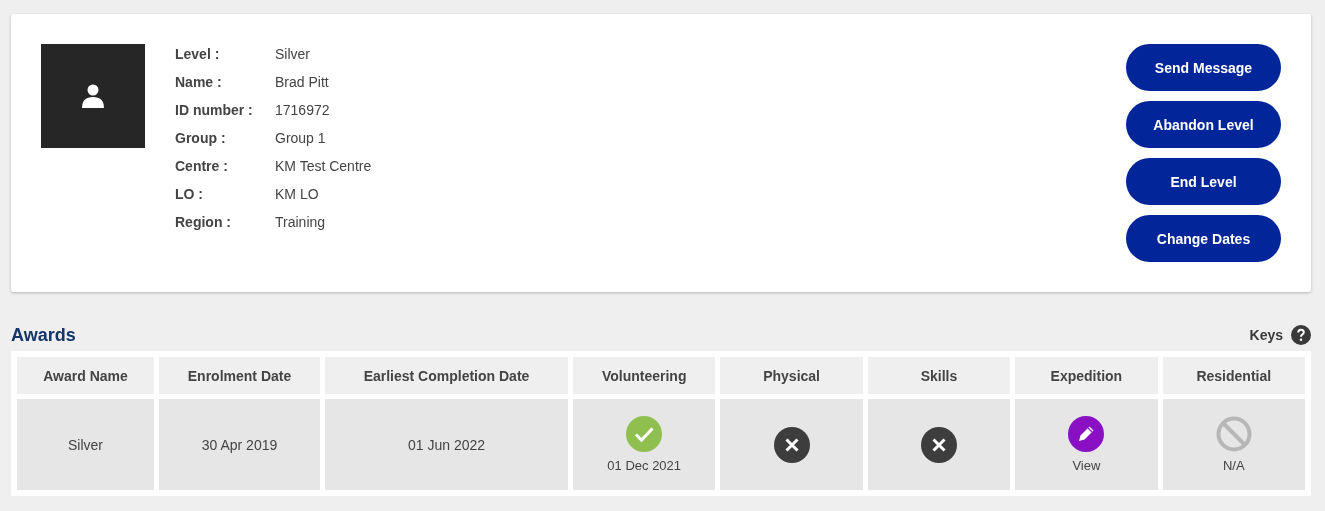 The width and height of the screenshot is (1325, 511). Describe the element at coordinates (93, 96) in the screenshot. I see `person-icon` at that location.